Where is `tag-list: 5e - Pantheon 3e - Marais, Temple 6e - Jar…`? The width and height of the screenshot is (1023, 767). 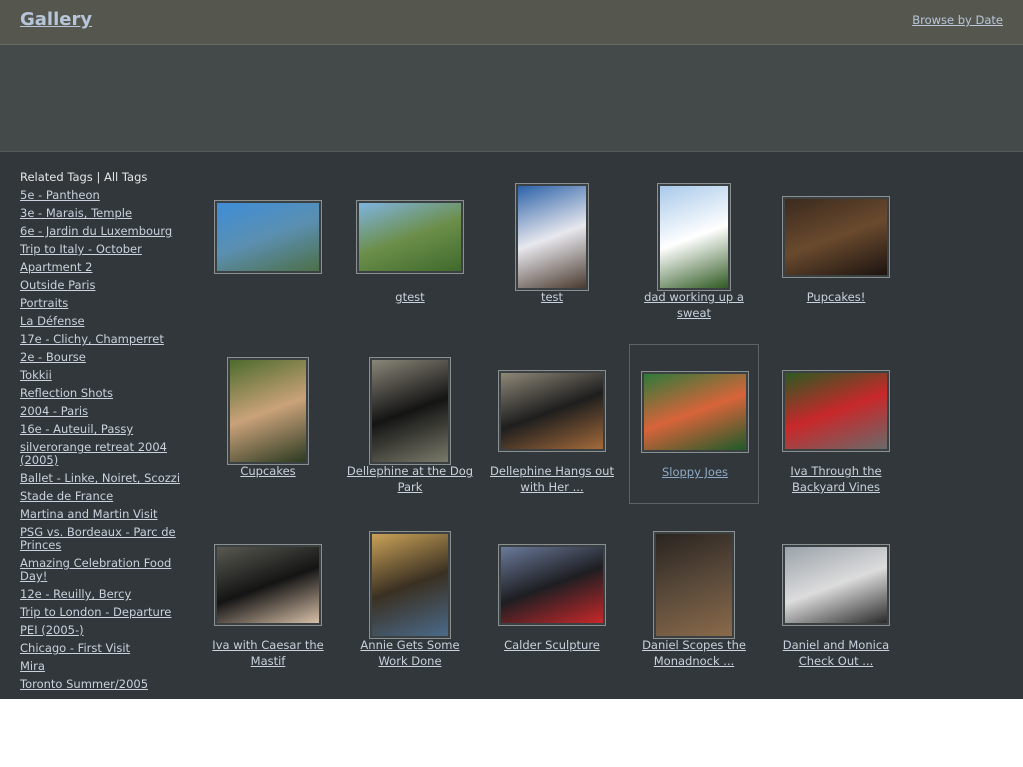 tag-list: 5e - Pantheon 3e - Marais, Temple 6e - Jar… is located at coordinates (107, 440).